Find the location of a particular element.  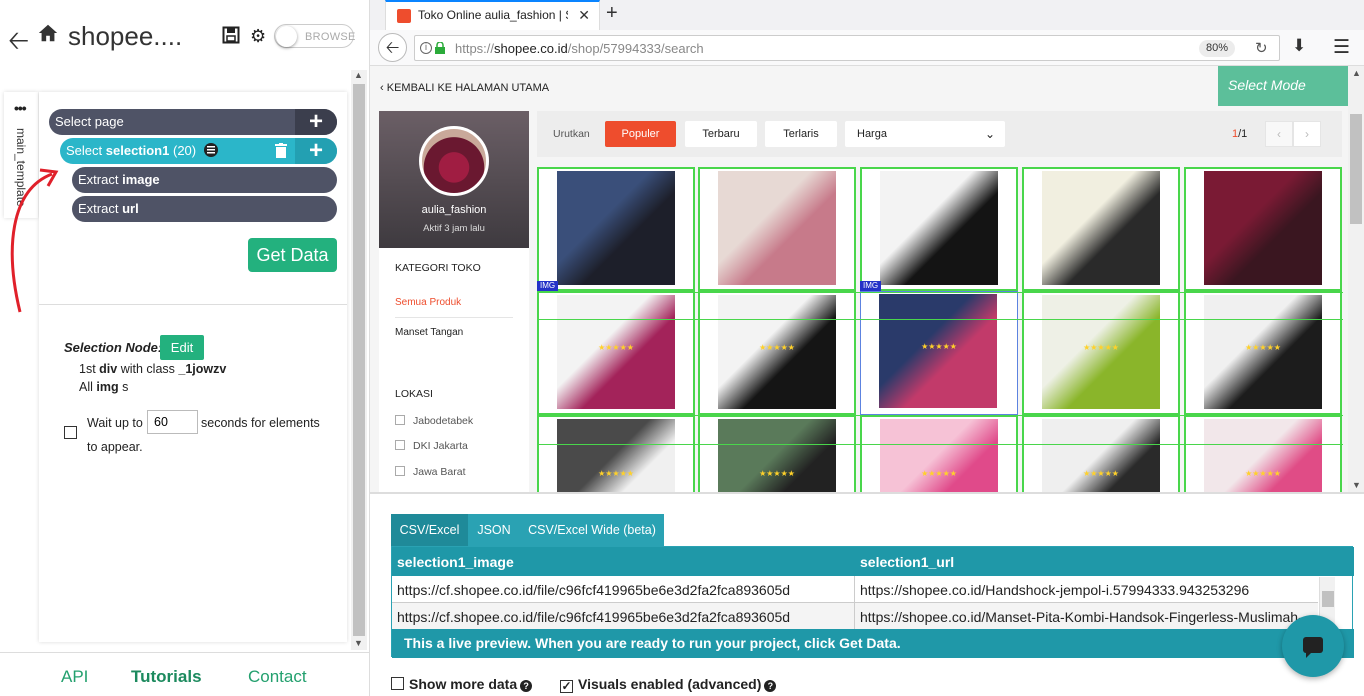

visuals-enabled-option: ✓ Visuals enabled (advanced)? is located at coordinates (668, 684).